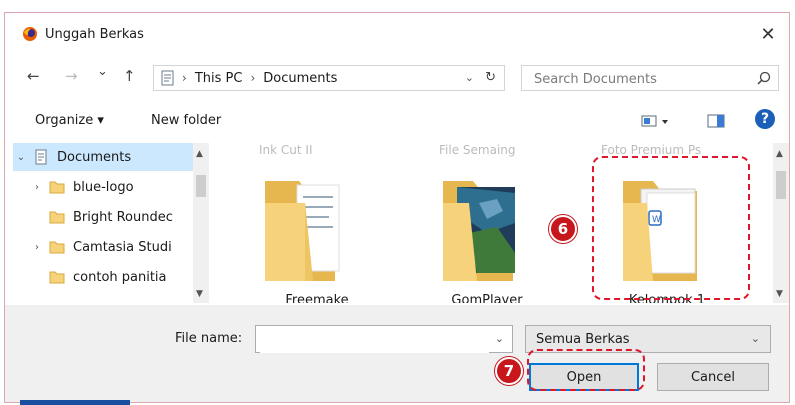 This screenshot has height=405, width=795. I want to click on change-view-icon, so click(656, 121).